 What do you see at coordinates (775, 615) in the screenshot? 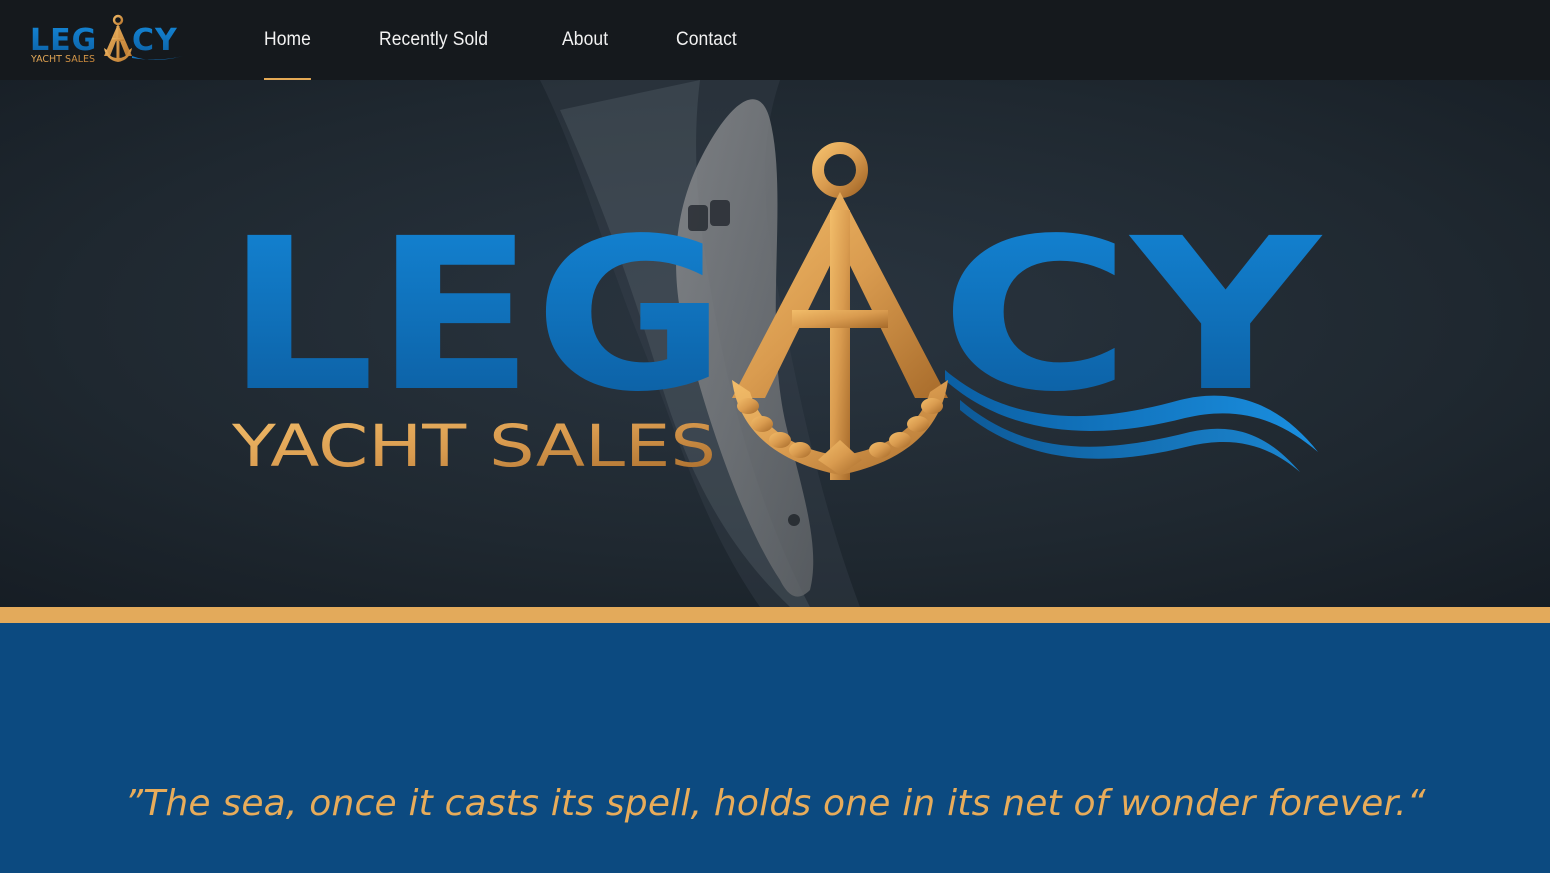
I see `gold-divider` at bounding box center [775, 615].